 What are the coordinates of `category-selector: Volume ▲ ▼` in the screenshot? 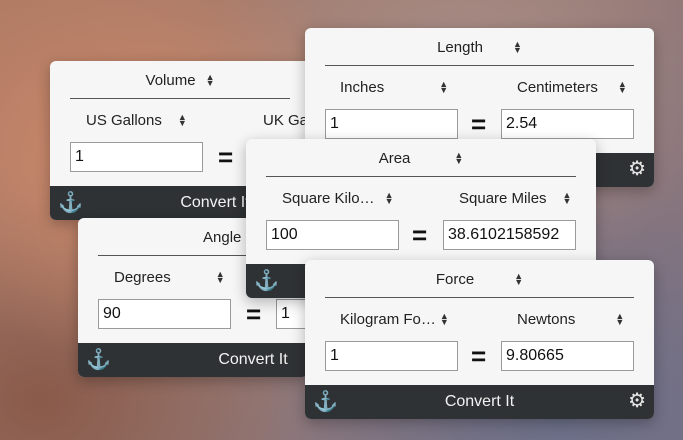 It's located at (180, 80).